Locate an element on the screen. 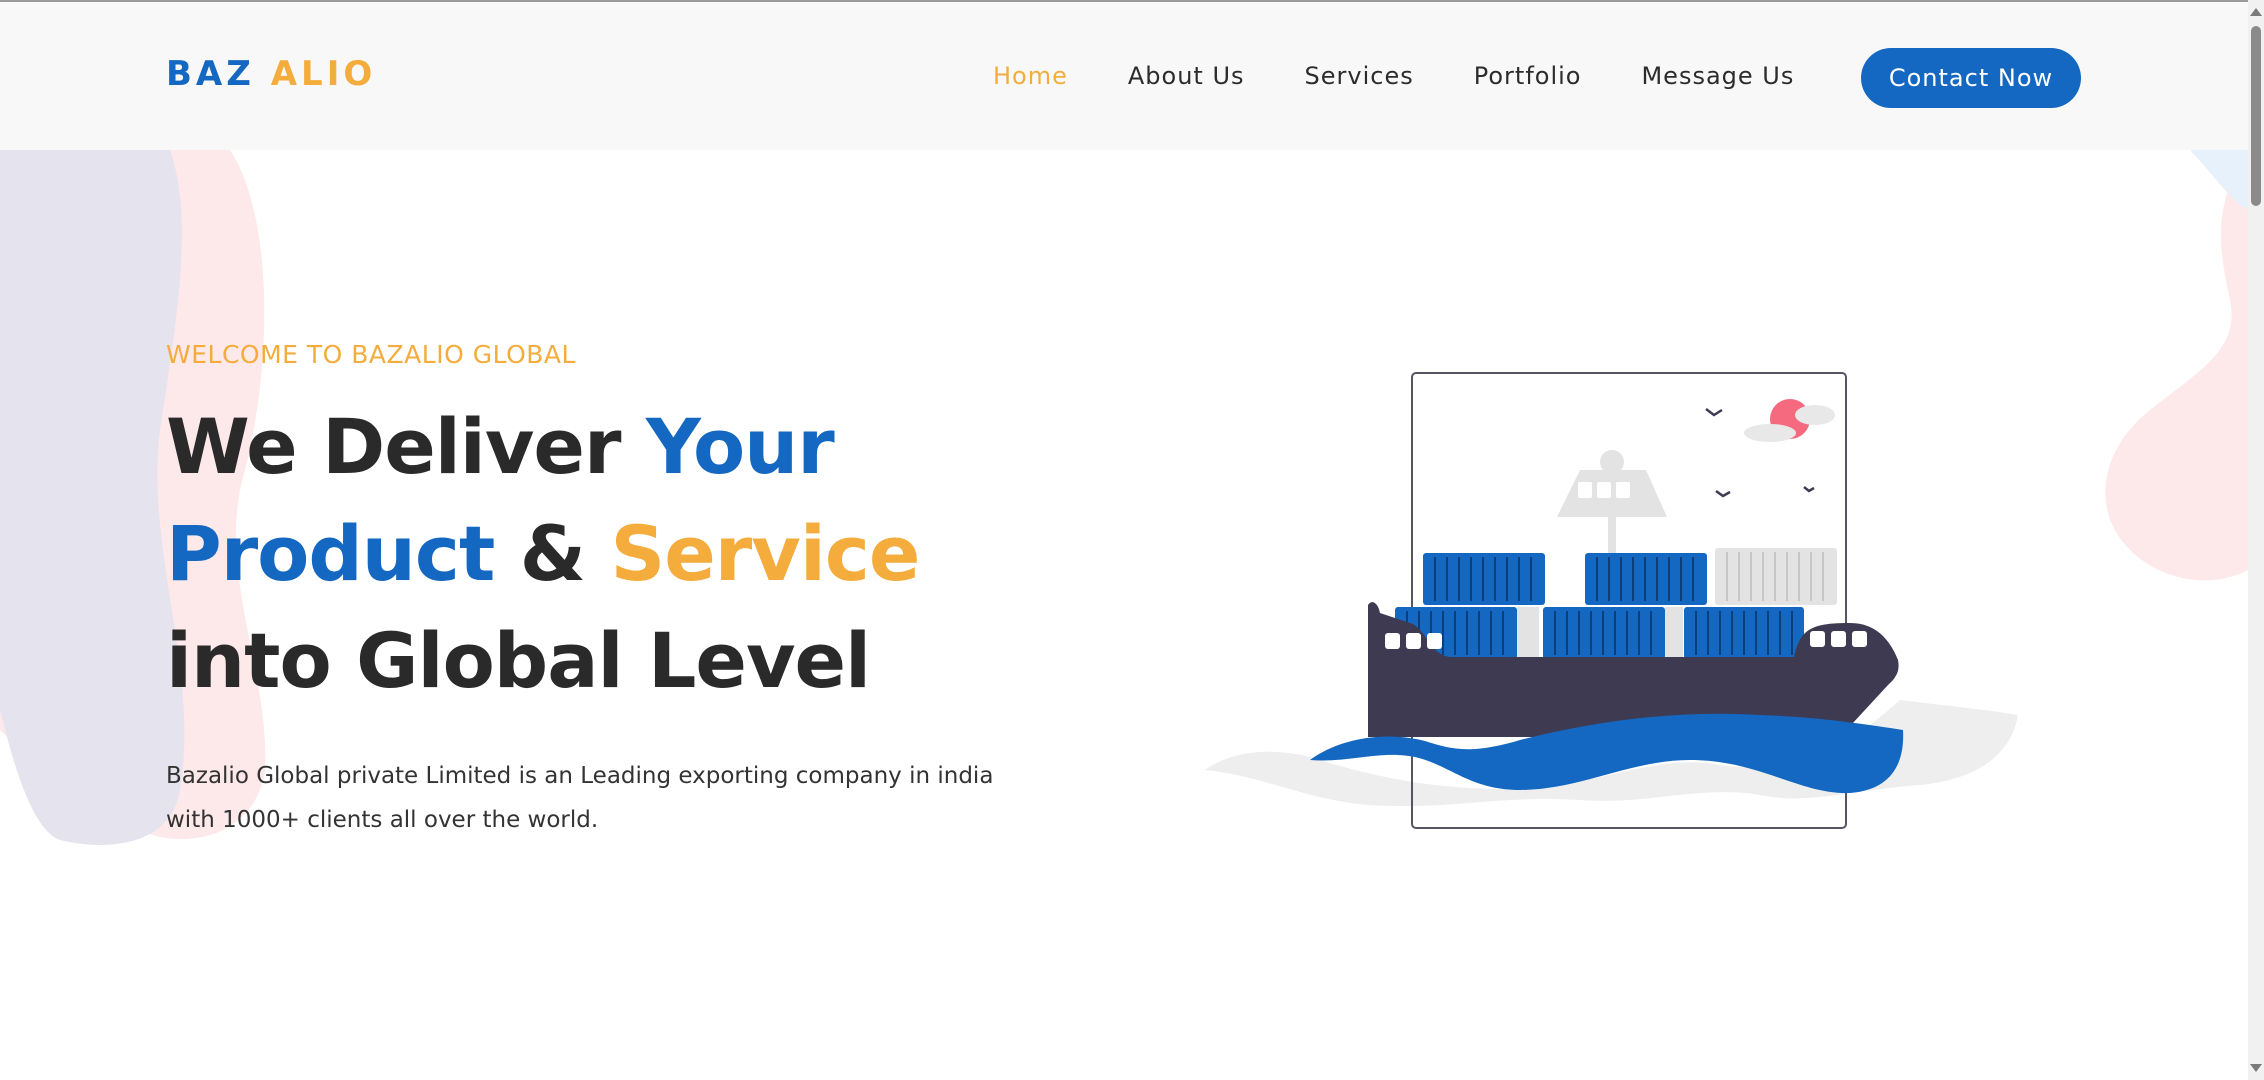  scrollbar-thumb is located at coordinates (2256, 116).